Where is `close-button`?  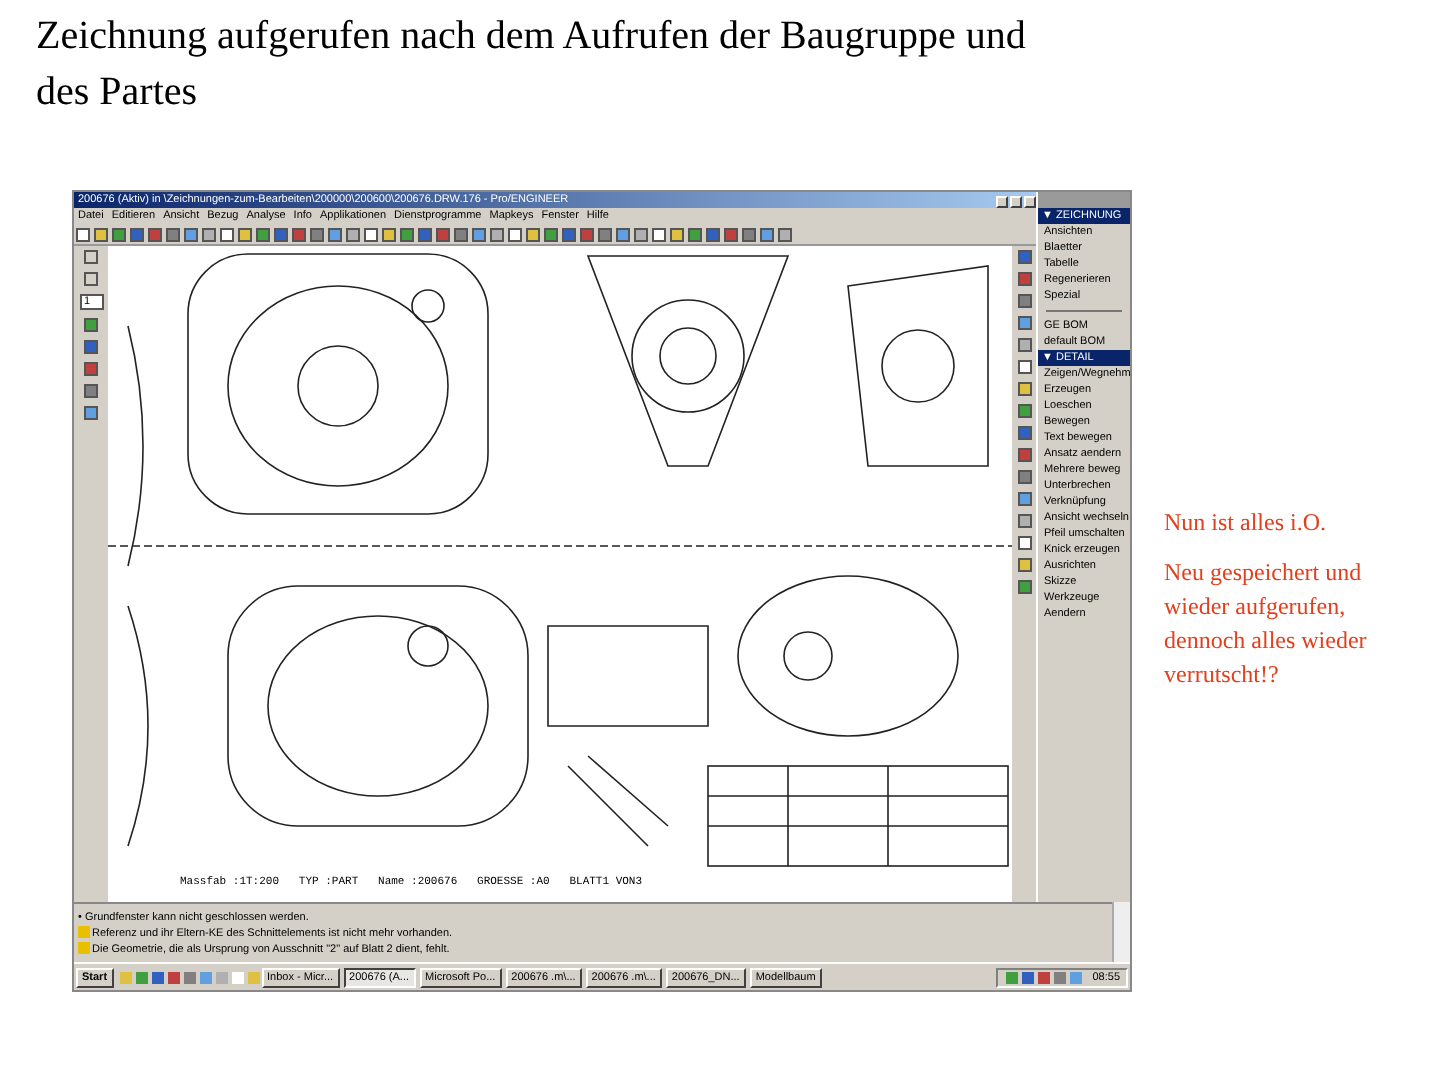
close-button is located at coordinates (1030, 201).